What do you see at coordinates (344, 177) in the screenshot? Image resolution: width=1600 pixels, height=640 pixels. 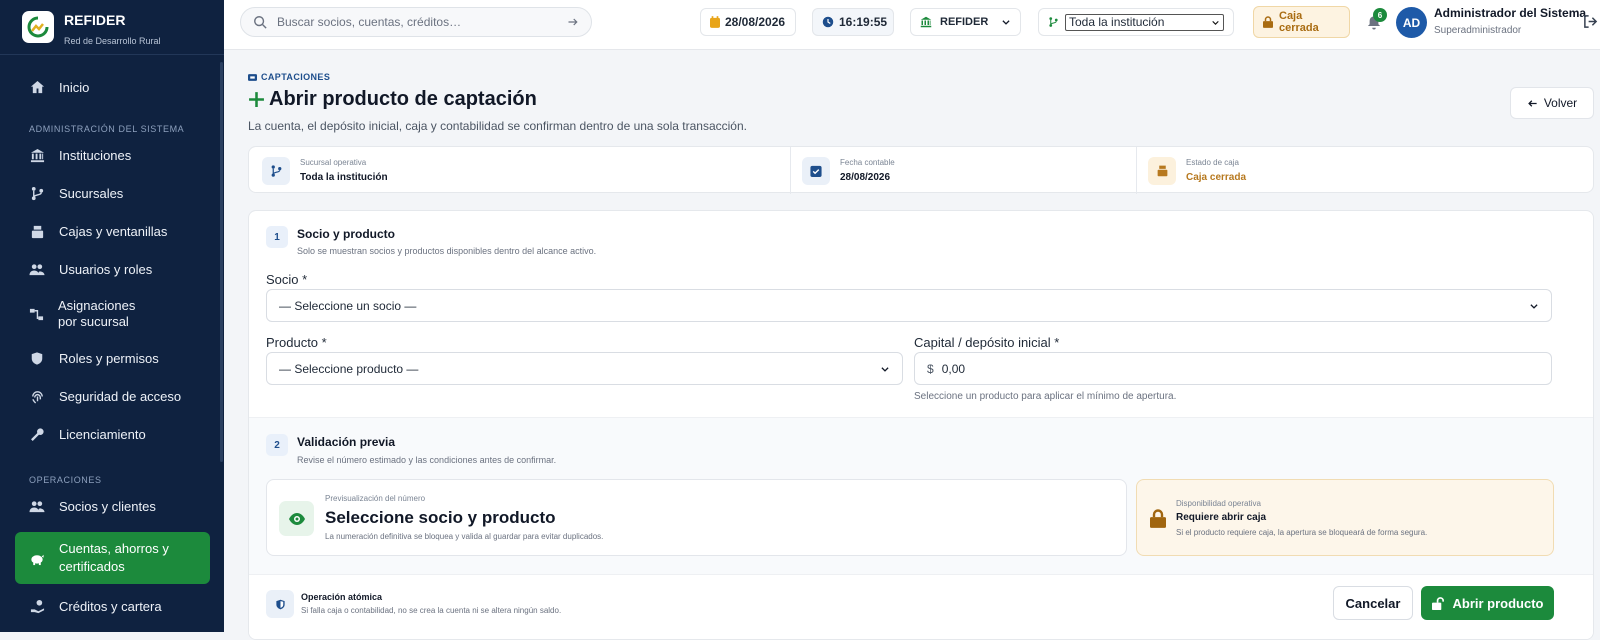 I see `info-branch-value: Toda la institución` at bounding box center [344, 177].